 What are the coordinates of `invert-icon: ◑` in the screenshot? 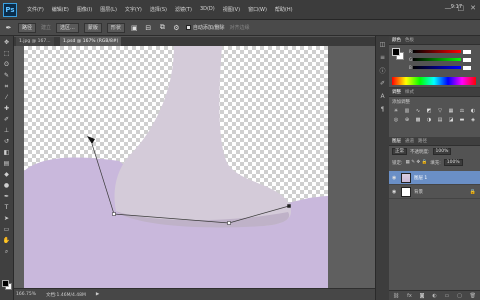 It's located at (429, 119).